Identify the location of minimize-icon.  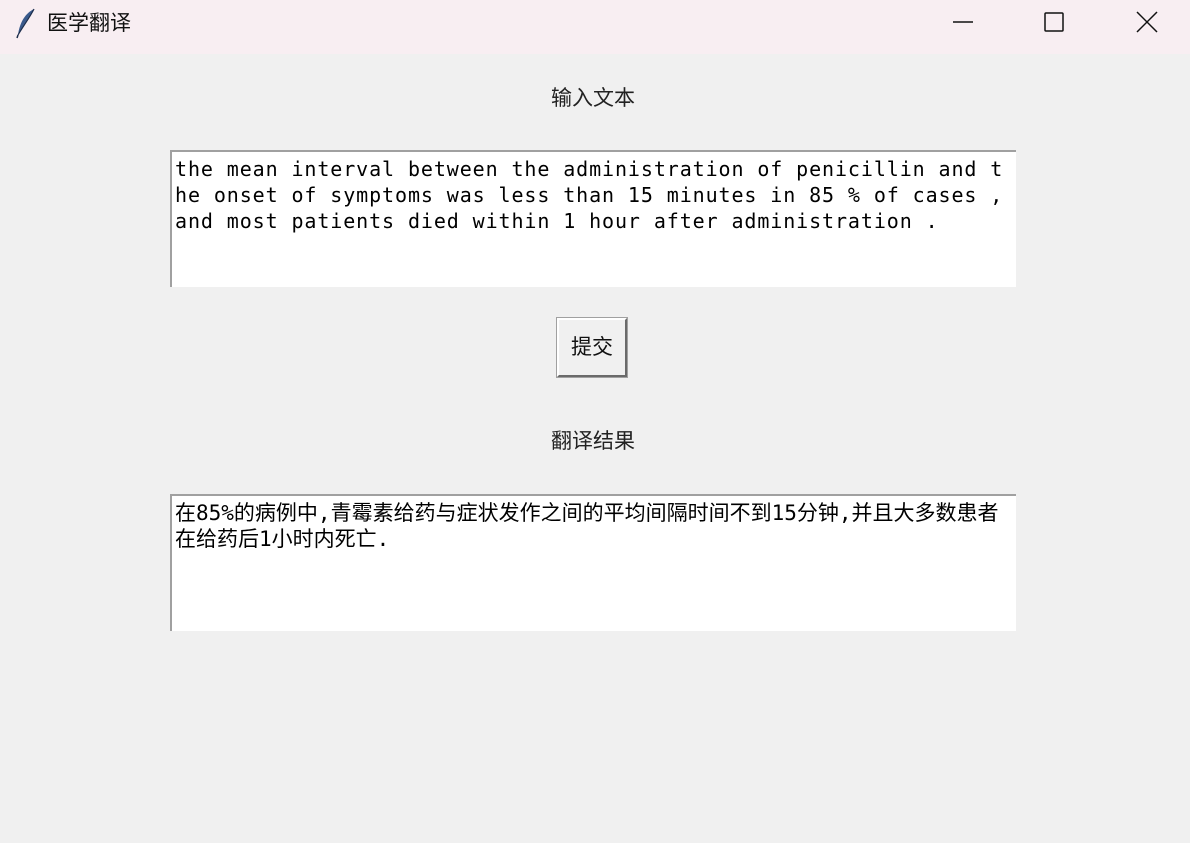
(963, 22).